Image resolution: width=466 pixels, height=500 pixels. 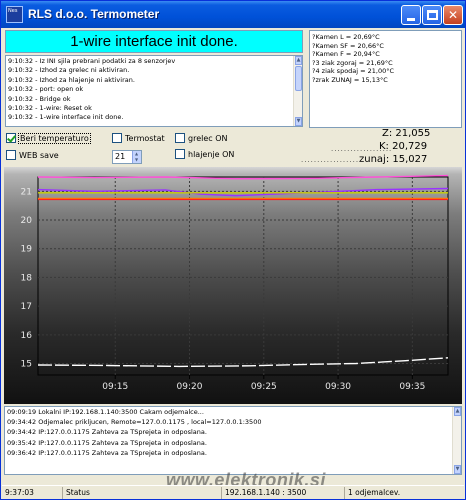 What do you see at coordinates (136, 157) in the screenshot?
I see `spinner-buttons: ▲ ▼` at bounding box center [136, 157].